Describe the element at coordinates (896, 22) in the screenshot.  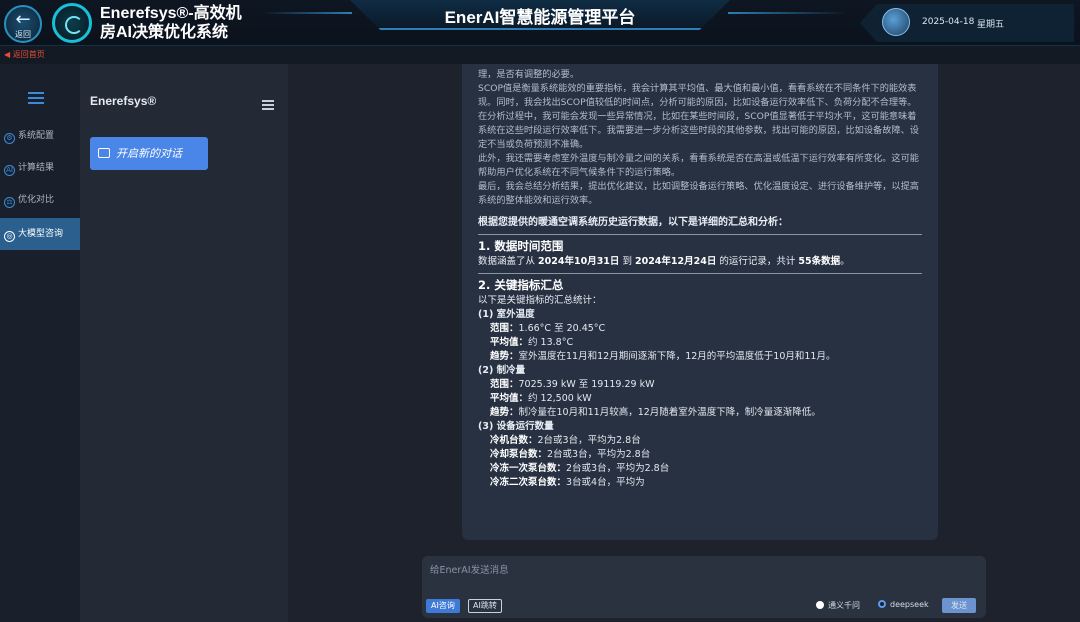
I see `globe-icon` at that location.